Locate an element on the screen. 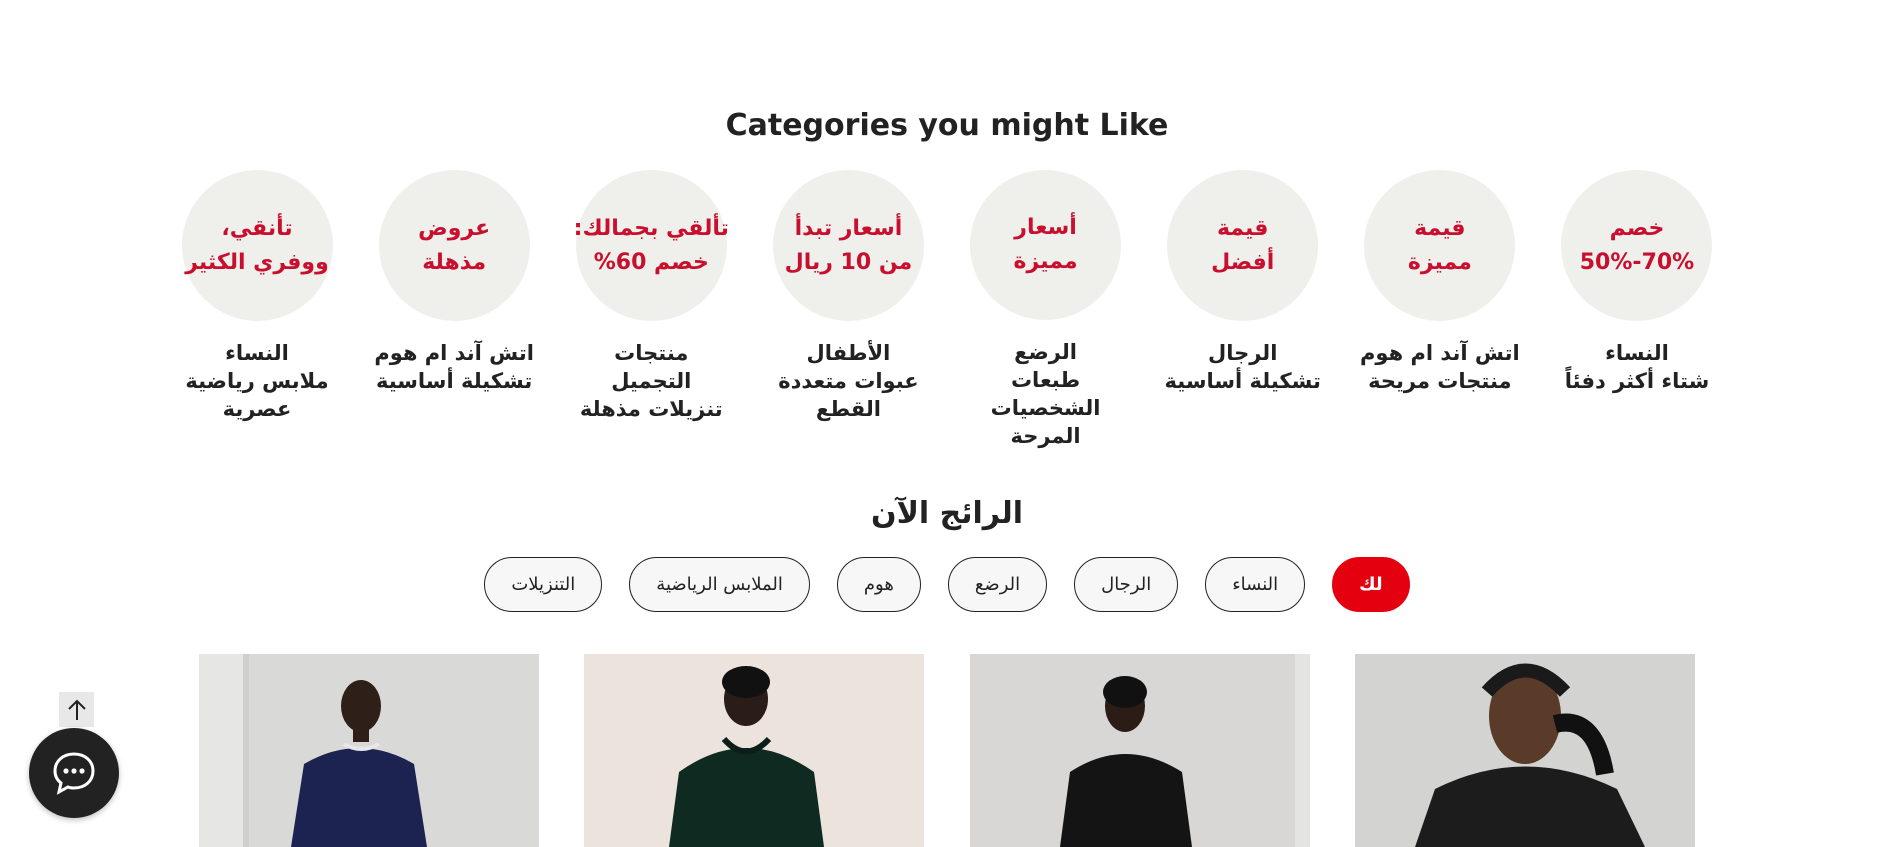 The width and height of the screenshot is (1894, 847). label-line: الرضع is located at coordinates (1045, 352).